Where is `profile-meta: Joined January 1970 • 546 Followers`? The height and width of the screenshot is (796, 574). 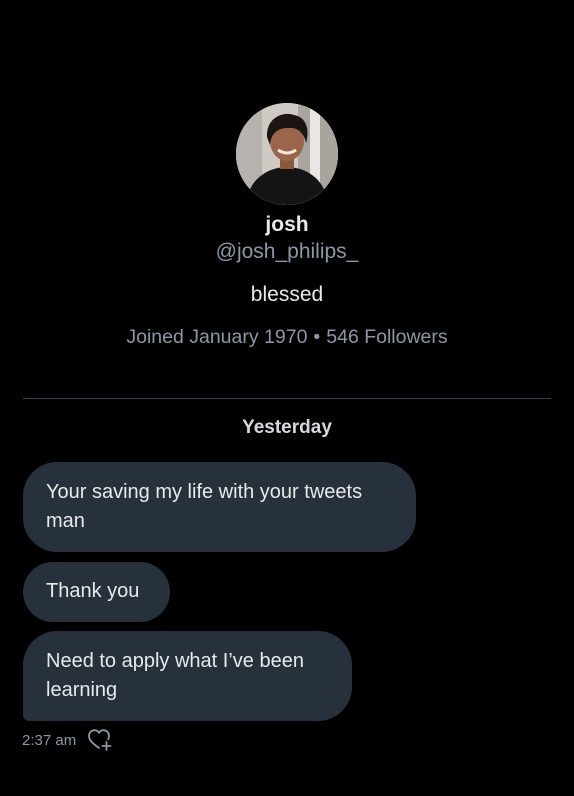 profile-meta: Joined January 1970 • 546 Followers is located at coordinates (287, 337).